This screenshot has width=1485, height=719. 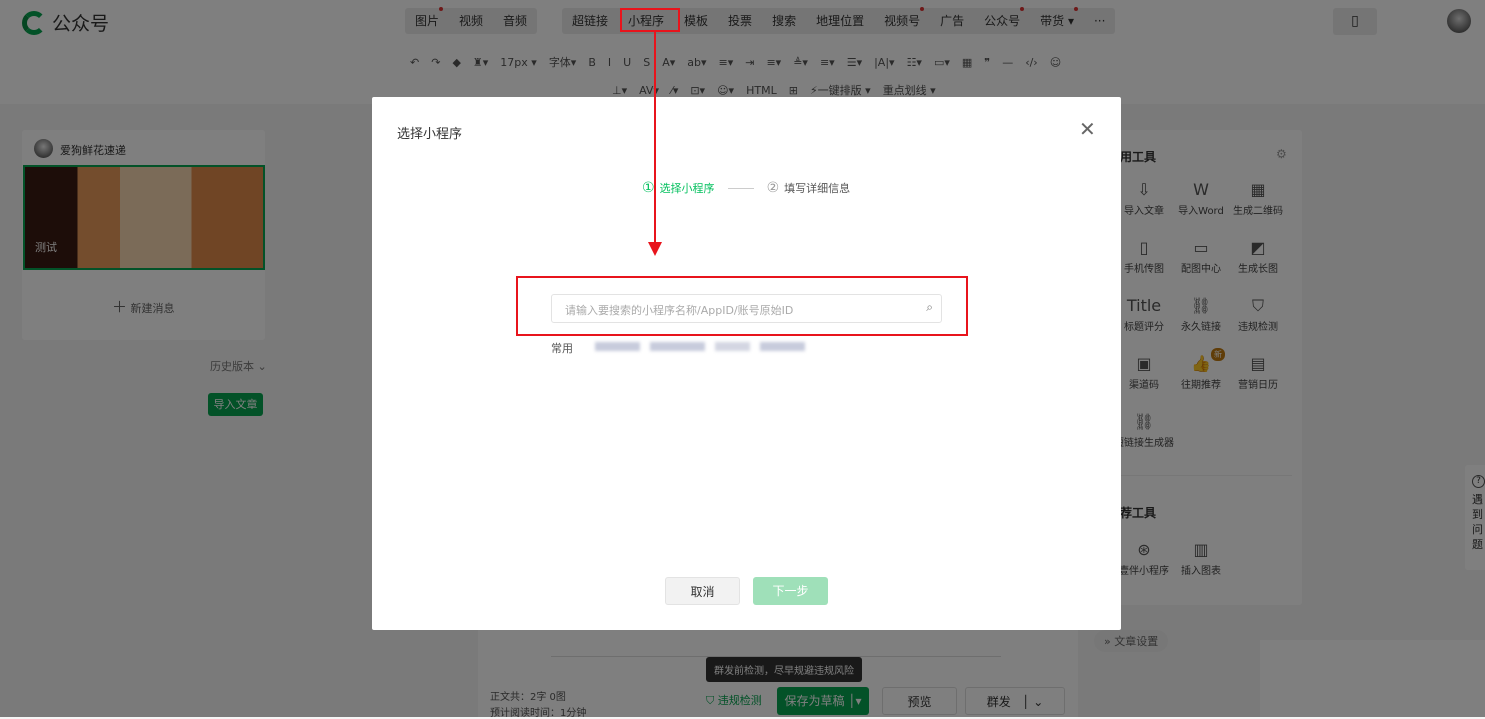 I want to click on step1-label: 选择小程序, so click(x=687, y=188).